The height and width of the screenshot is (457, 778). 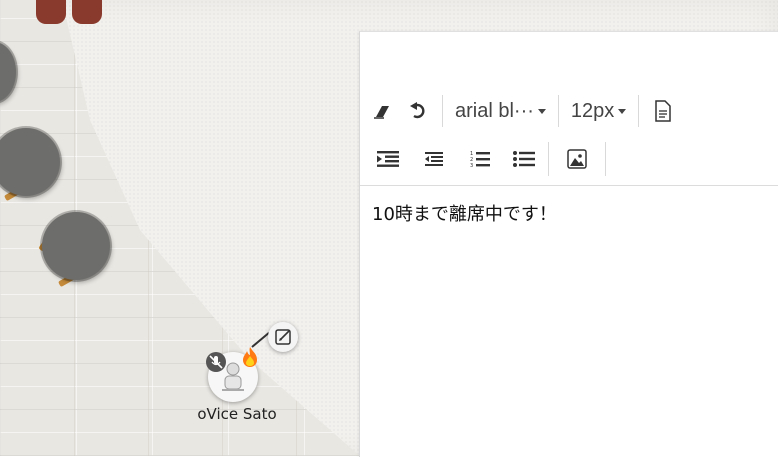 I want to click on indent-icon, so click(x=388, y=159).